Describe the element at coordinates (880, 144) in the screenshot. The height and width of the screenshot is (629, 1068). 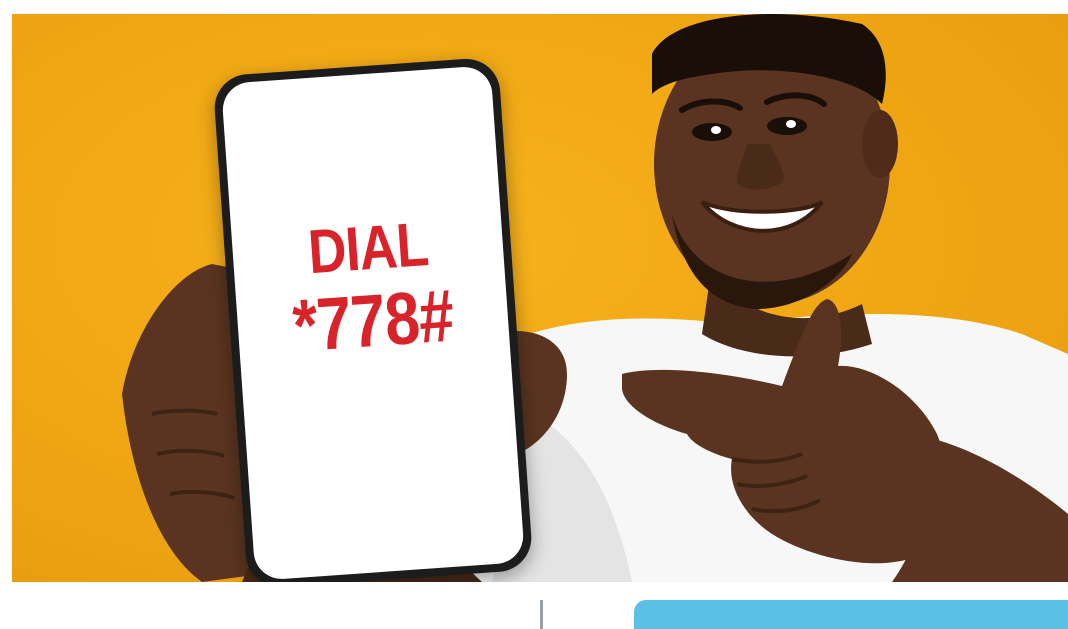
I see `ear` at that location.